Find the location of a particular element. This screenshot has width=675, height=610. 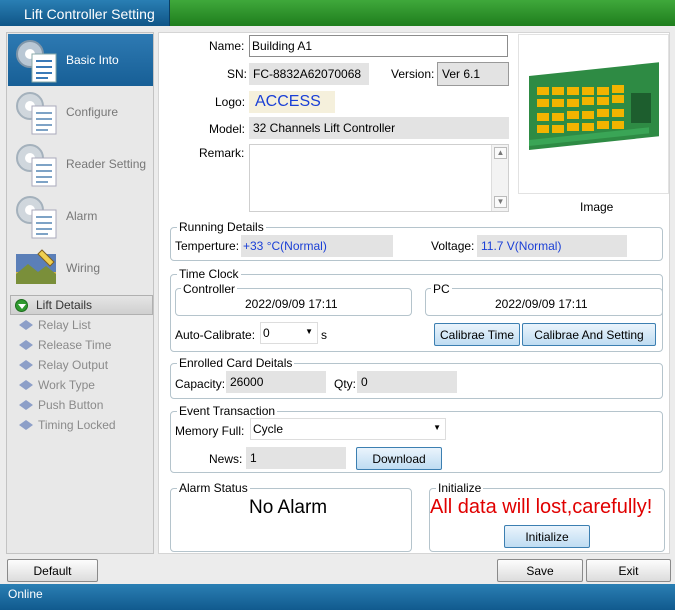

memory-full-value: Cycle is located at coordinates (268, 429).